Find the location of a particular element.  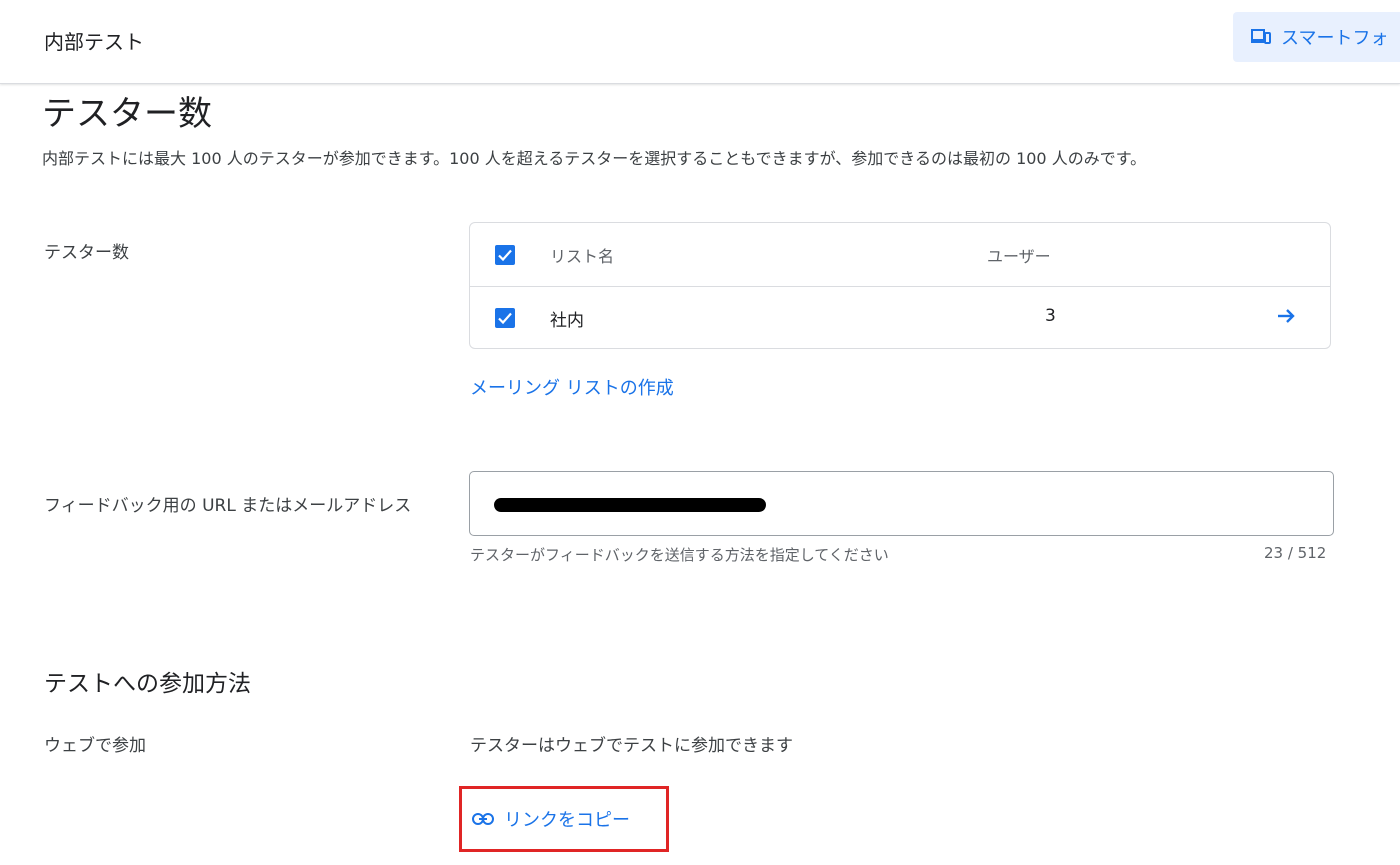

feedback-url-input is located at coordinates (901, 503).